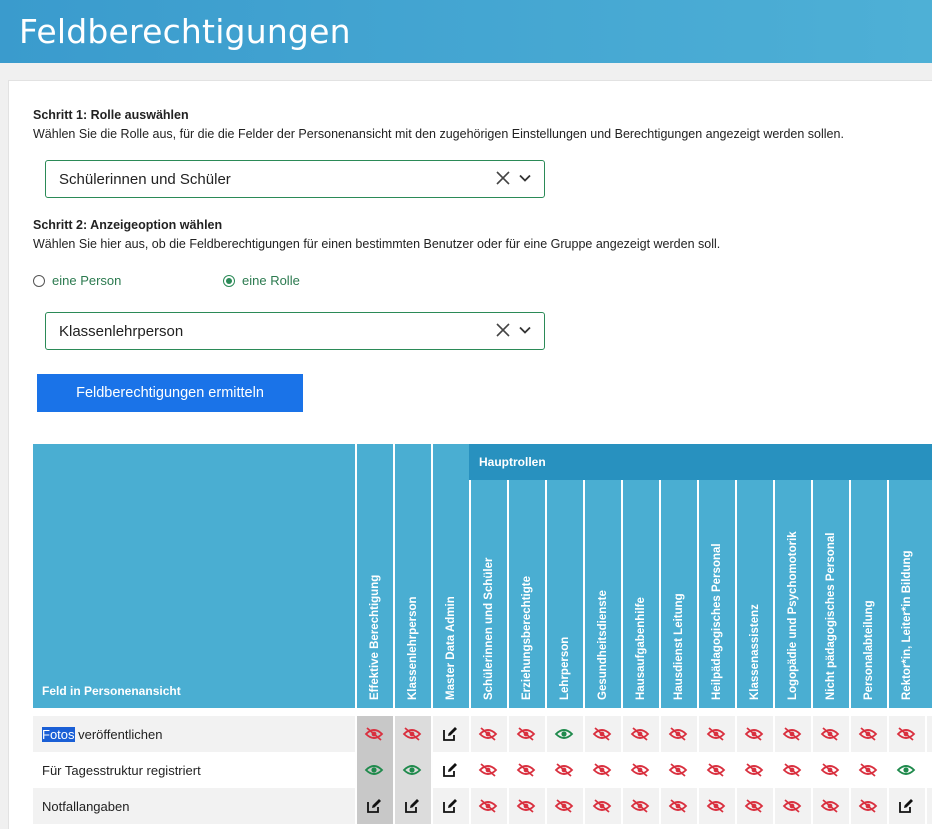  Describe the element at coordinates (527, 638) in the screenshot. I see `column-header-label: Erziehungsberechtigte` at that location.